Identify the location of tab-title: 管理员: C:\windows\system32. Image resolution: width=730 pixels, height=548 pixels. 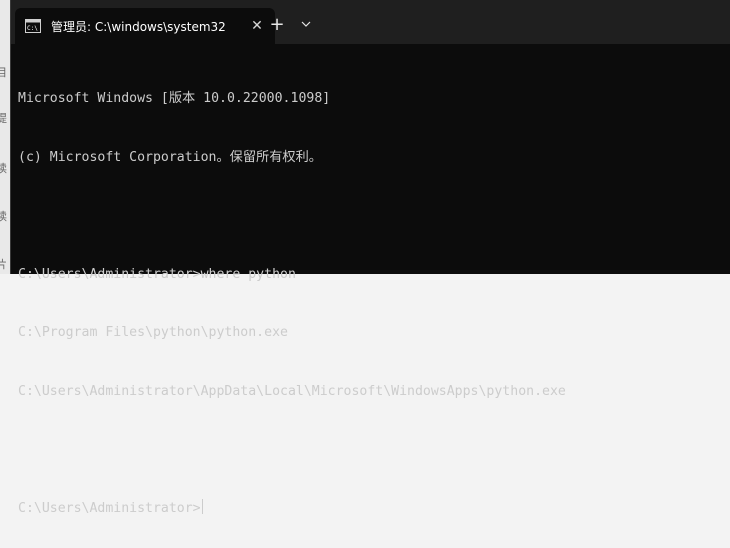
(138, 26).